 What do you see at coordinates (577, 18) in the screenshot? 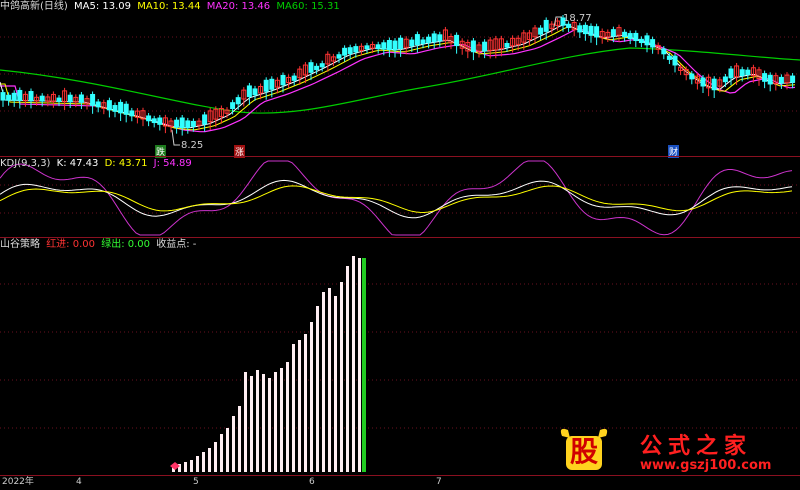
I see `high-price-label: 18.77` at bounding box center [577, 18].